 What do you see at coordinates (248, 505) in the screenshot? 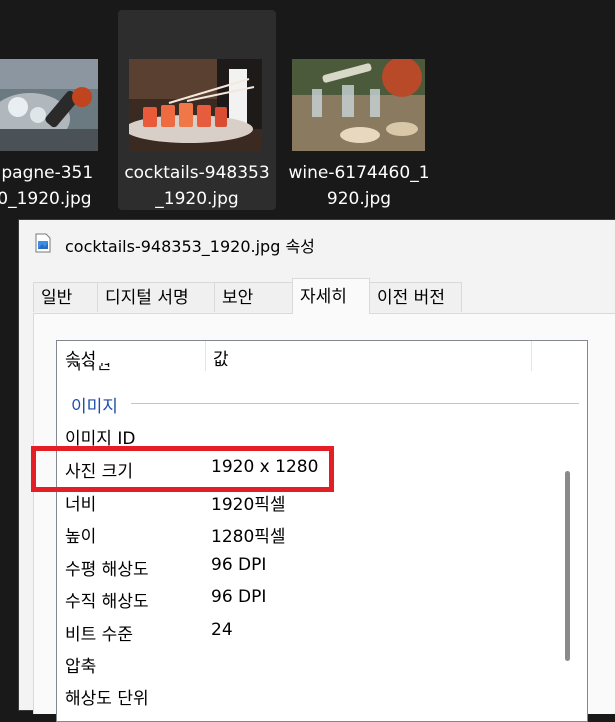
I see `property-value: 1920픽셀` at bounding box center [248, 505].